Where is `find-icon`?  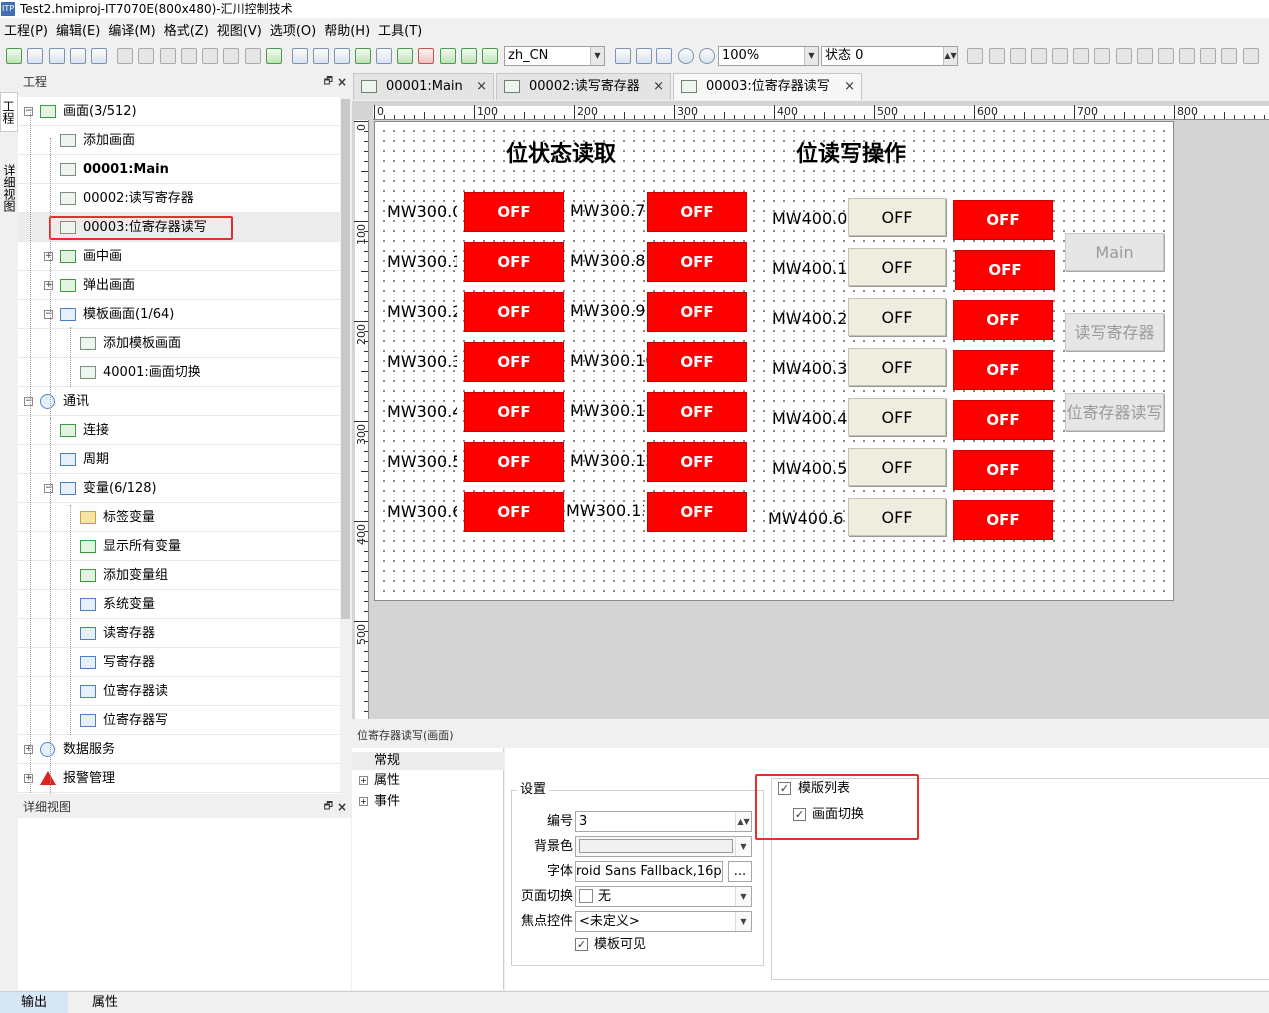
find-icon is located at coordinates (274, 56).